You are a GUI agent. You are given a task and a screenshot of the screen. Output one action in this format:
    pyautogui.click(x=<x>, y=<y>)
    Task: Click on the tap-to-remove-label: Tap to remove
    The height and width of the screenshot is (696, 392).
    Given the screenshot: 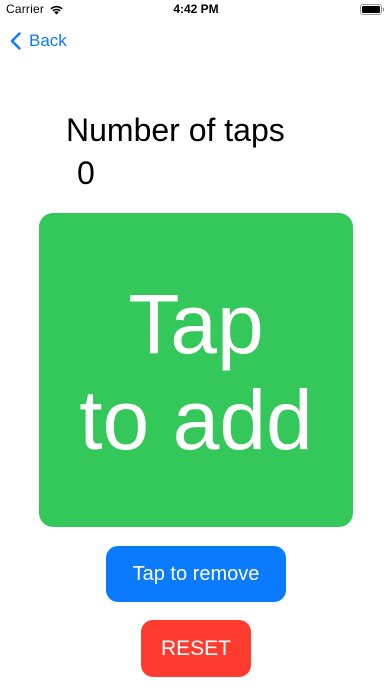 What is the action you would take?
    pyautogui.click(x=196, y=573)
    